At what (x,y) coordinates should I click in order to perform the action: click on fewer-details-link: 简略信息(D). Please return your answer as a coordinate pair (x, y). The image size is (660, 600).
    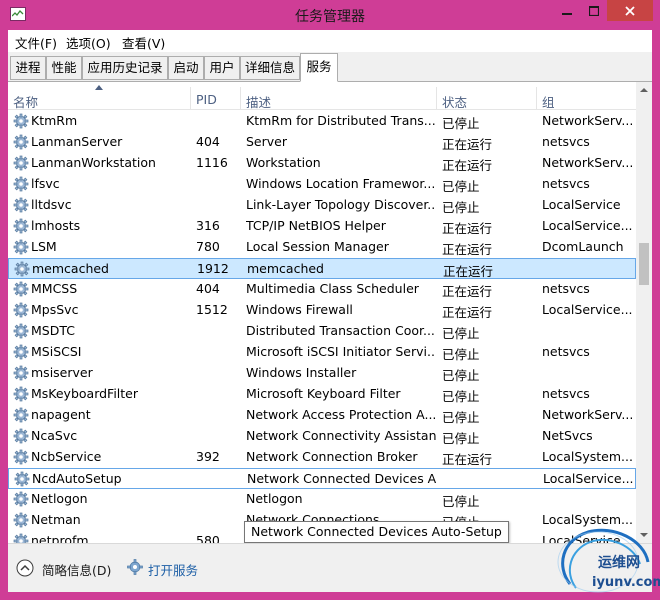
    Looking at the image, I should click on (76, 569).